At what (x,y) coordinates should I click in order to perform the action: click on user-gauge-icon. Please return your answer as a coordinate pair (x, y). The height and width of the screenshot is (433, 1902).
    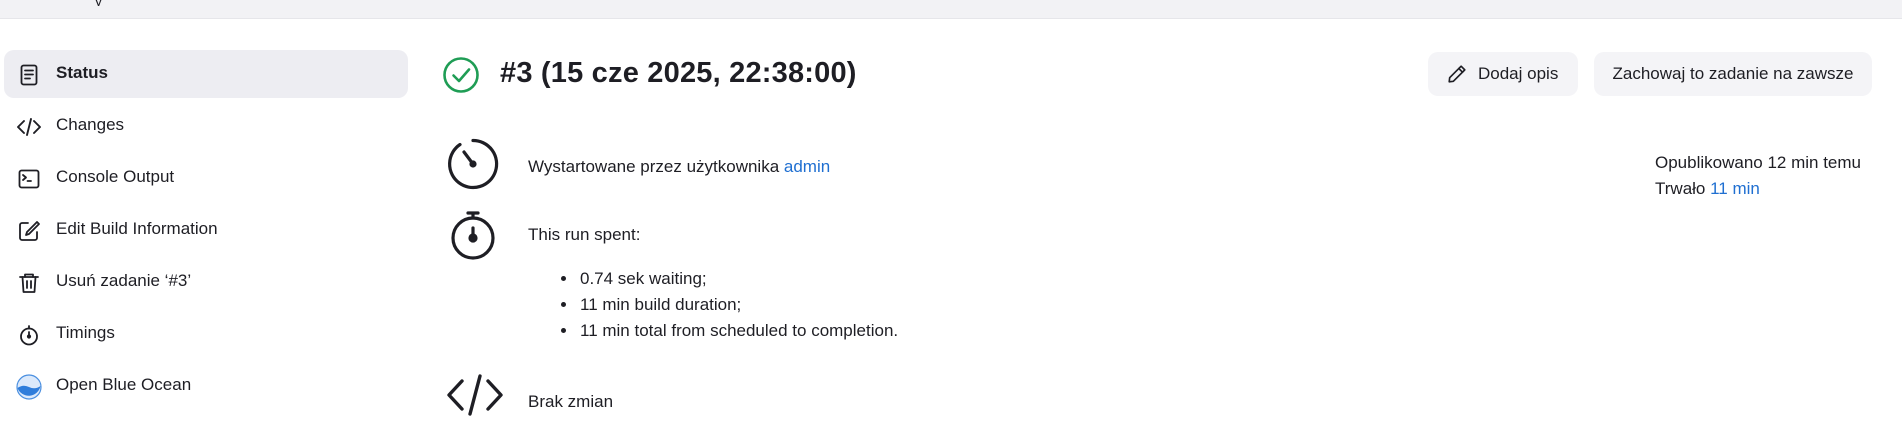
    Looking at the image, I should click on (473, 164).